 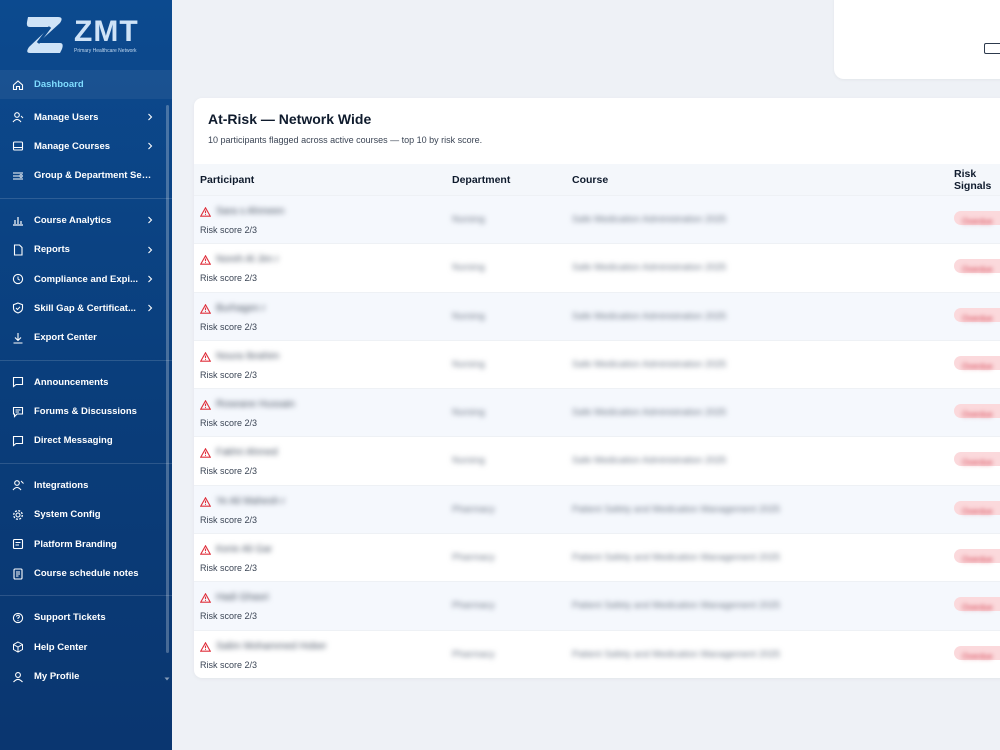 I want to click on summary-card, so click(x=917, y=39).